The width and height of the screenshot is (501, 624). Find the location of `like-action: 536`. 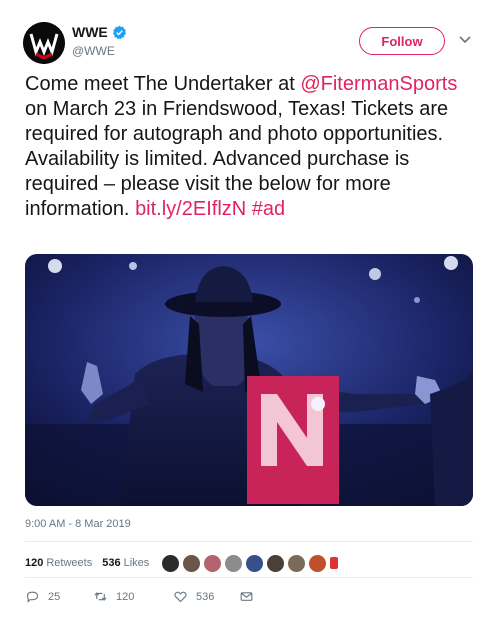

like-action: 536 is located at coordinates (206, 596).